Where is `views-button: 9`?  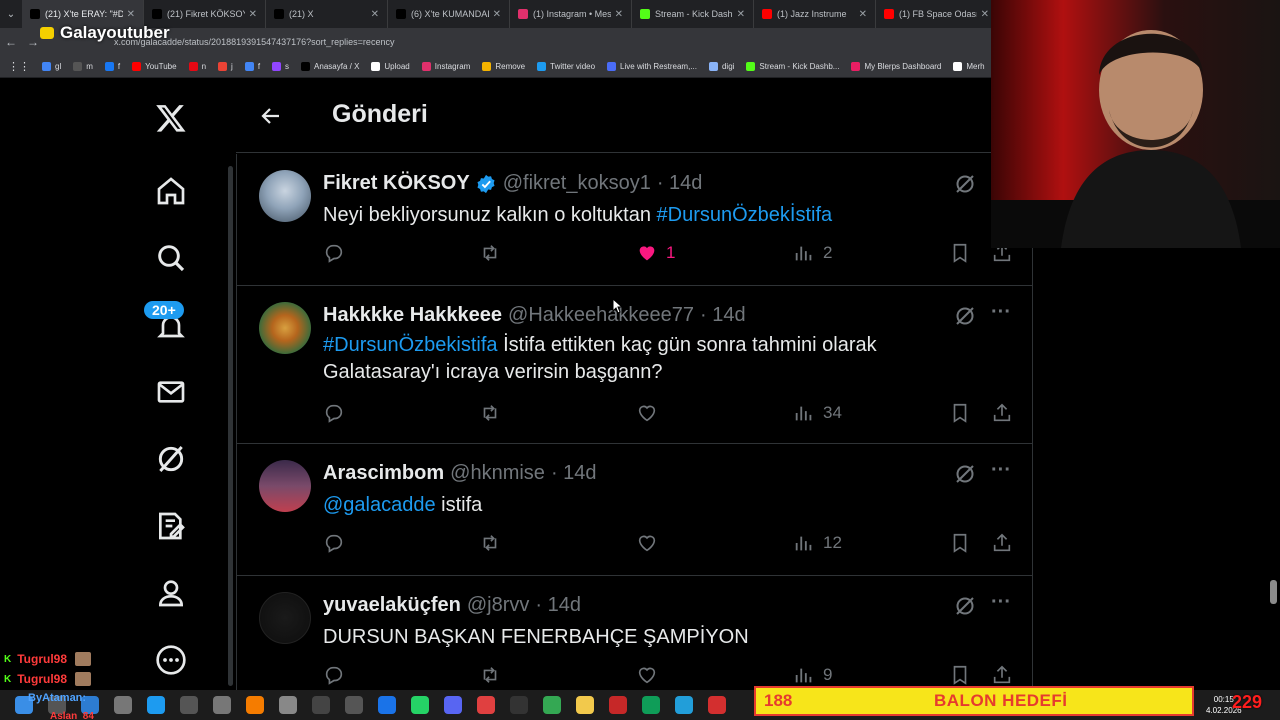 views-button: 9 is located at coordinates (812, 675).